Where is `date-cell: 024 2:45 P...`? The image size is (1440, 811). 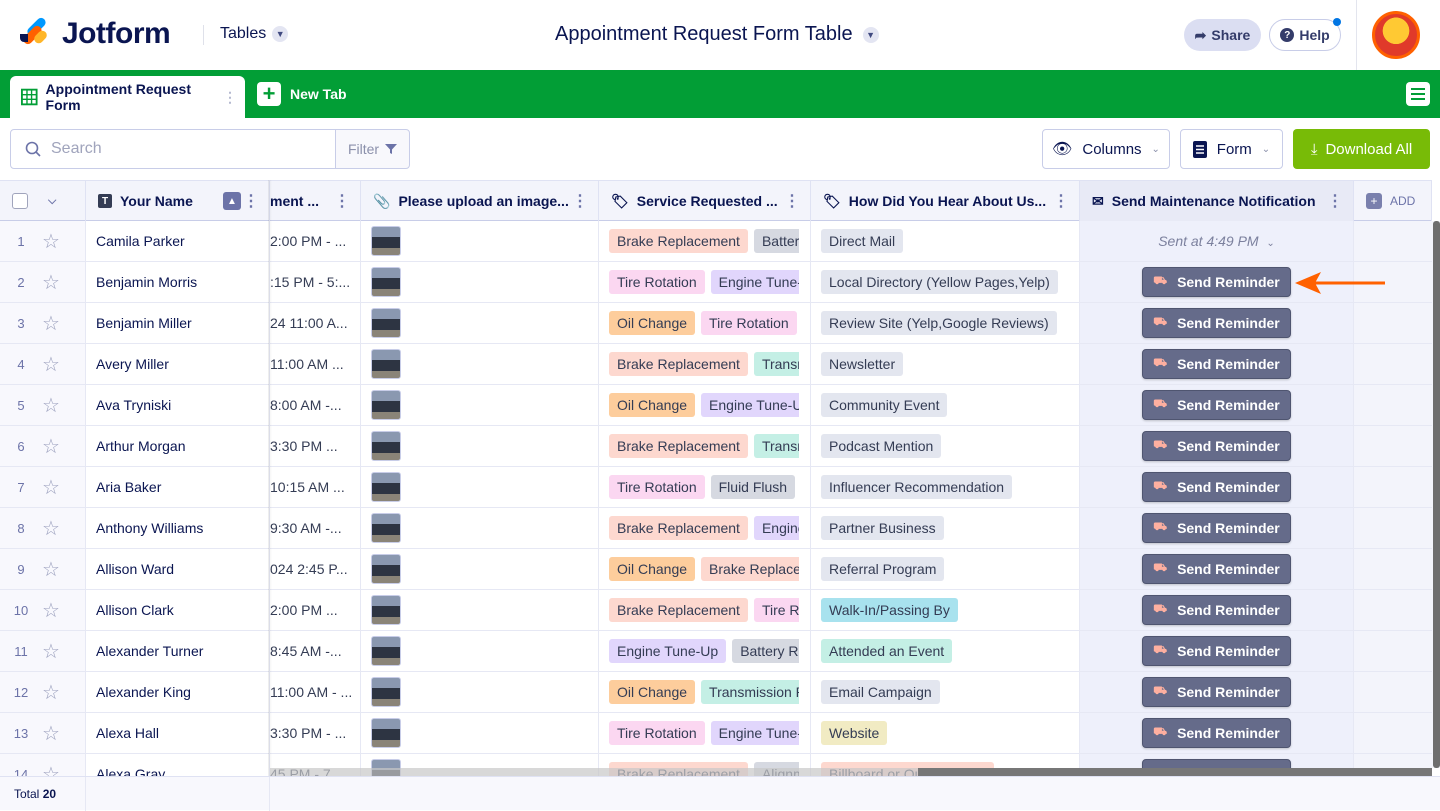 date-cell: 024 2:45 P... is located at coordinates (315, 569).